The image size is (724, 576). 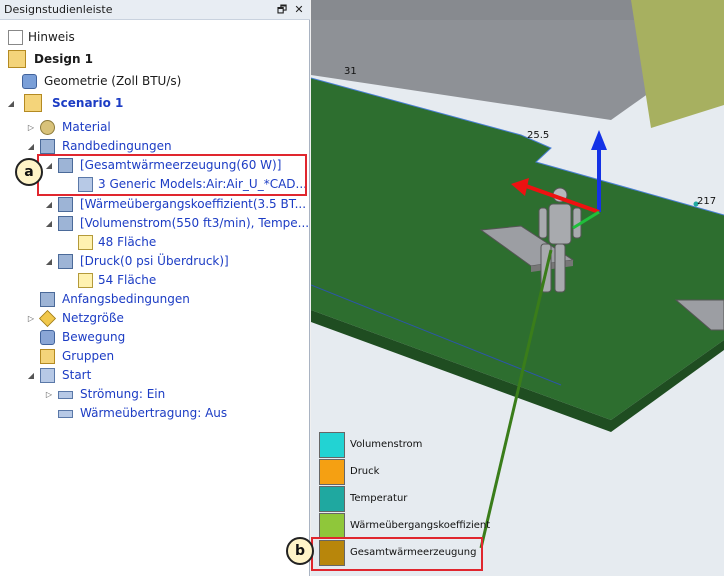 I want to click on dimension-label: 217, so click(x=707, y=201).